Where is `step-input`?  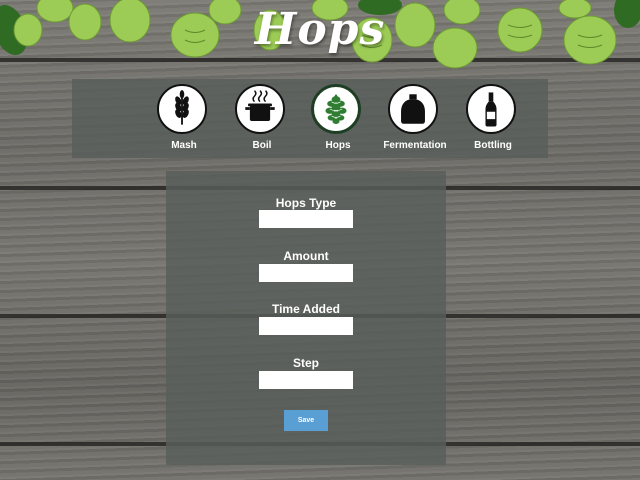
step-input is located at coordinates (306, 380).